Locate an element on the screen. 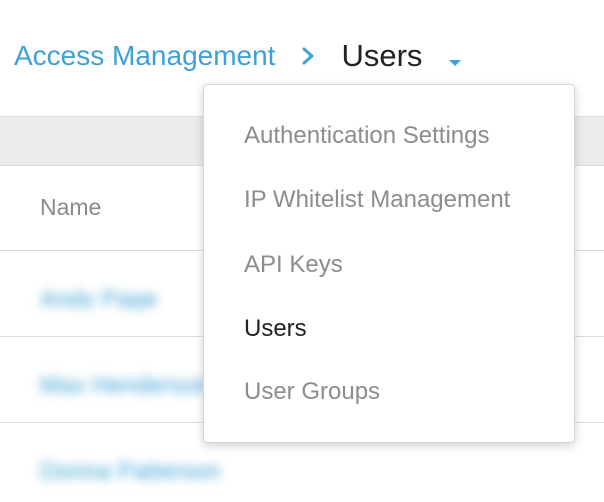 The width and height of the screenshot is (604, 502). caret-down-icon is located at coordinates (455, 60).